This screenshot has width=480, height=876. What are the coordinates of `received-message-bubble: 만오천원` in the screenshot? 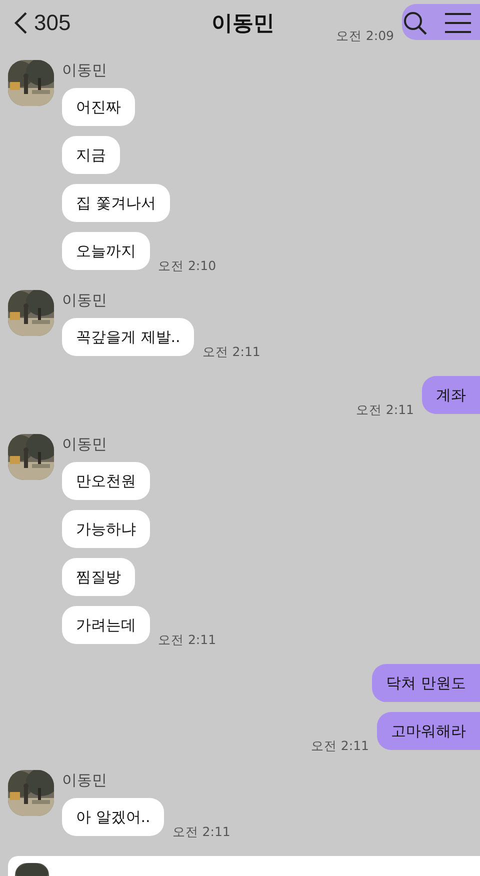 It's located at (106, 481).